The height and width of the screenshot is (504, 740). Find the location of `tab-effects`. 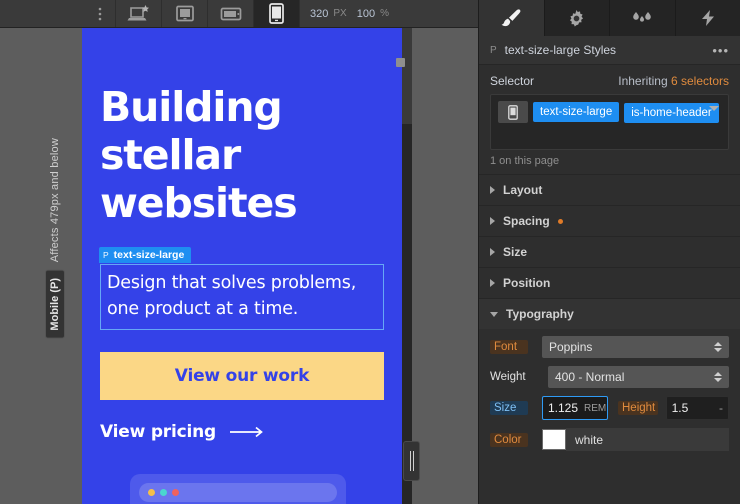

tab-effects is located at coordinates (708, 18).